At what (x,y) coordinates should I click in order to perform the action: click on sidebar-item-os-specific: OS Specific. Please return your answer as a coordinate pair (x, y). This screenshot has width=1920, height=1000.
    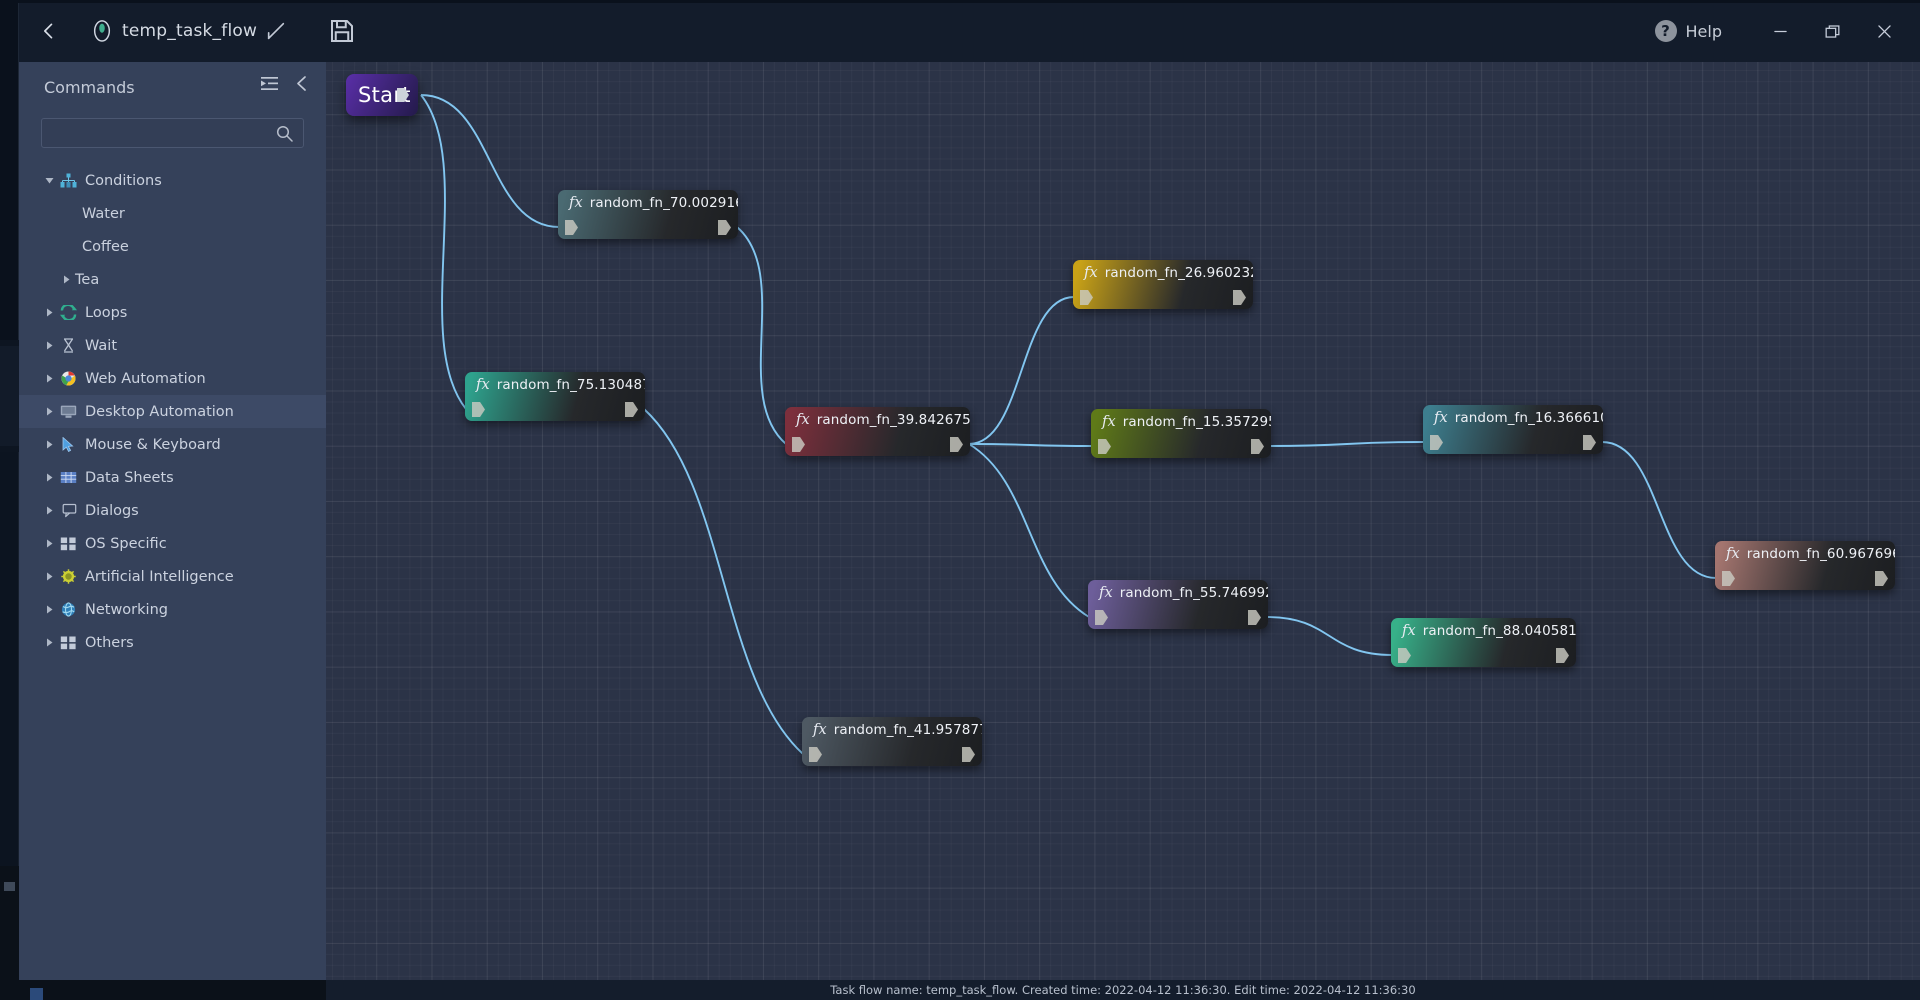
    Looking at the image, I should click on (172, 543).